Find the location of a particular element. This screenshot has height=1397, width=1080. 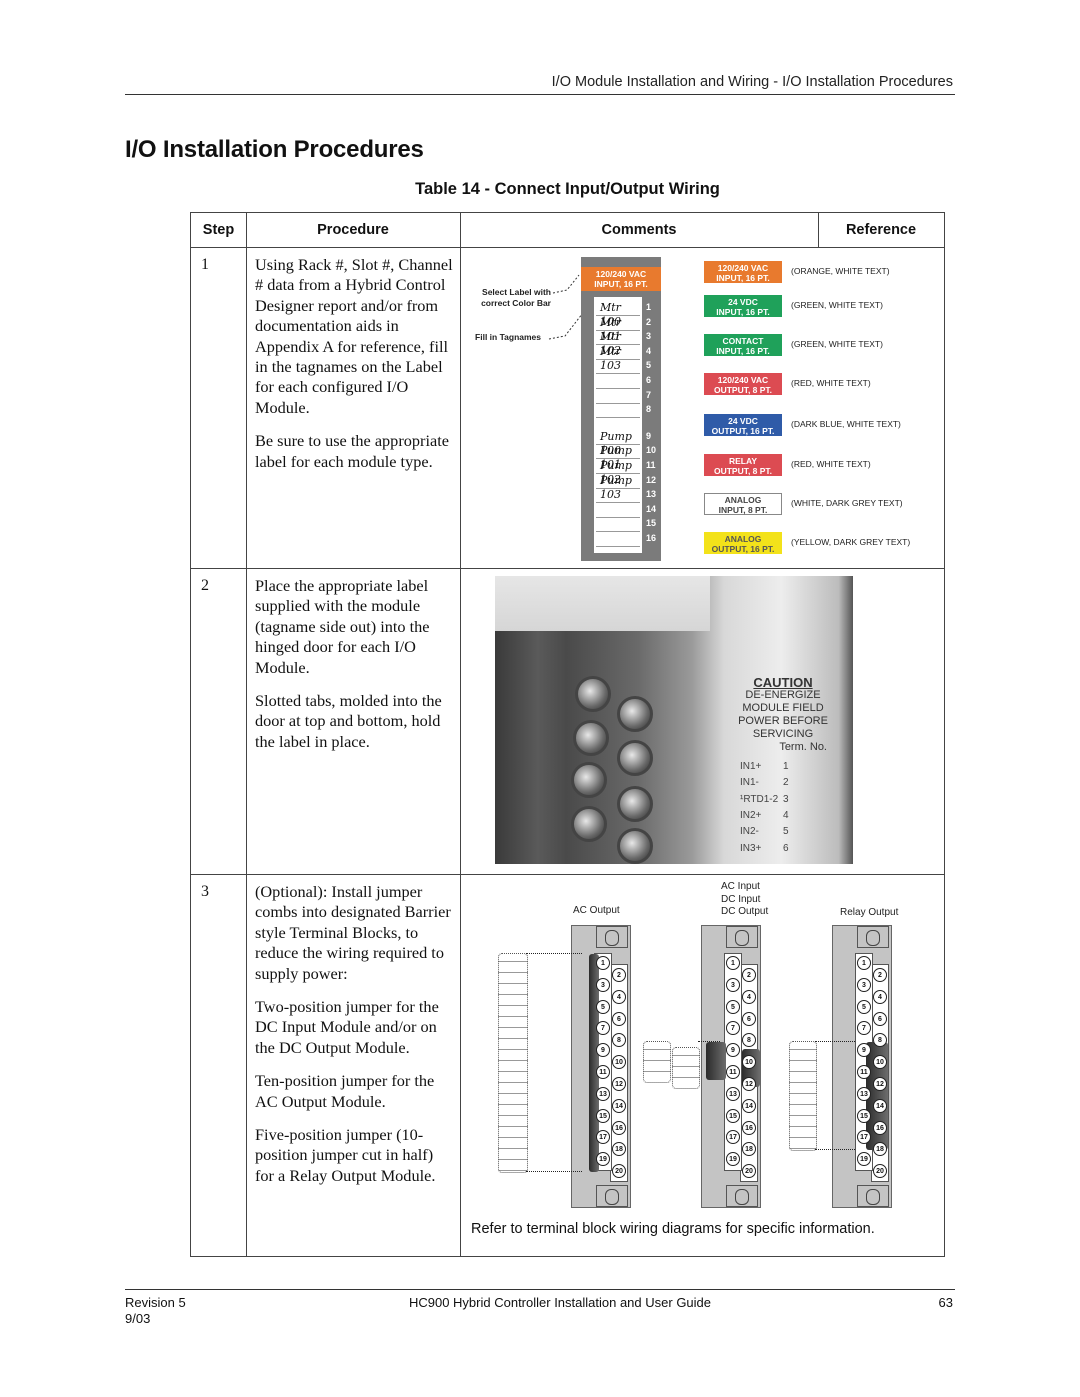

channel-number: 13 is located at coordinates (651, 494).